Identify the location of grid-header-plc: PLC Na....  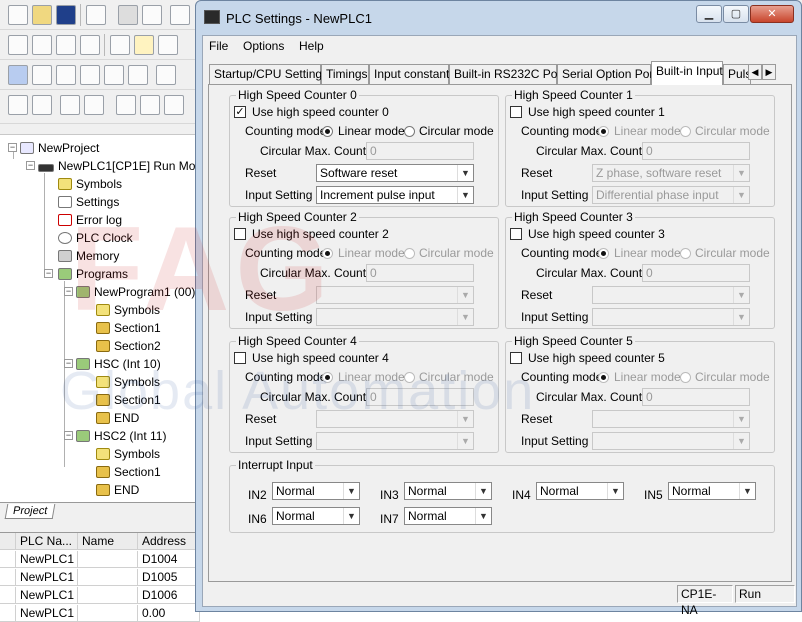
(47, 541).